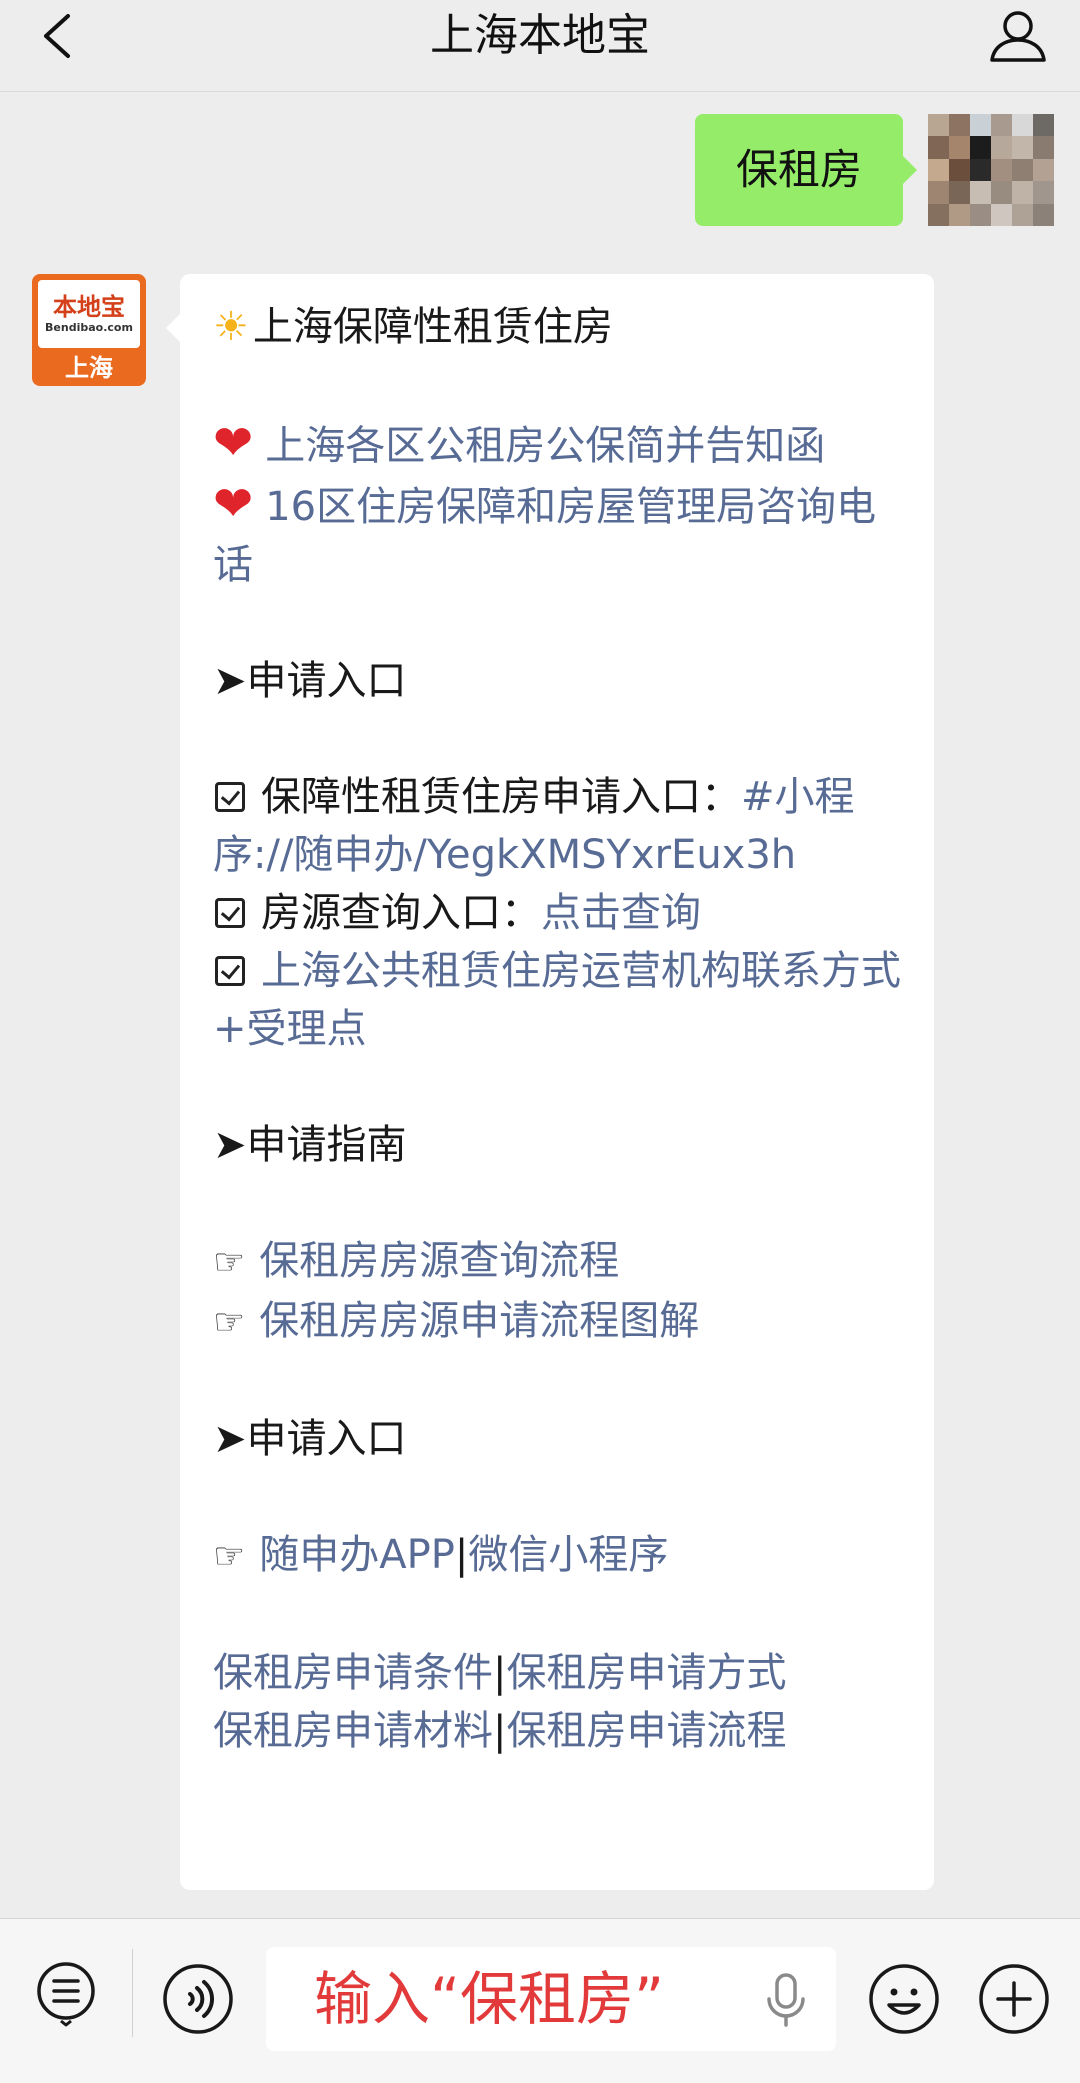 This screenshot has width=1080, height=2083. I want to click on notice-link: 上海各区公租房公保简并告知函, so click(545, 446).